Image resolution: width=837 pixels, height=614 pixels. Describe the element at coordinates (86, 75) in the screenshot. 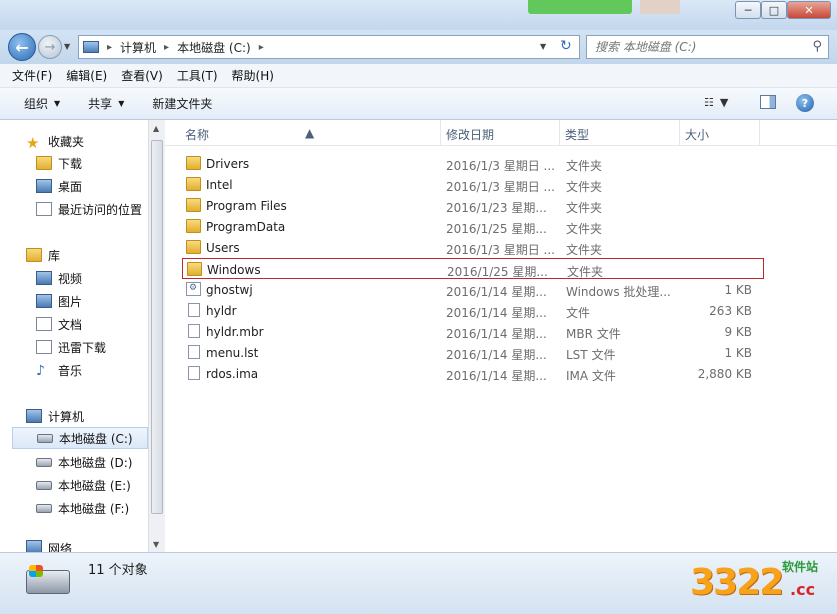

I see `menu-edit: 编辑(E)` at that location.